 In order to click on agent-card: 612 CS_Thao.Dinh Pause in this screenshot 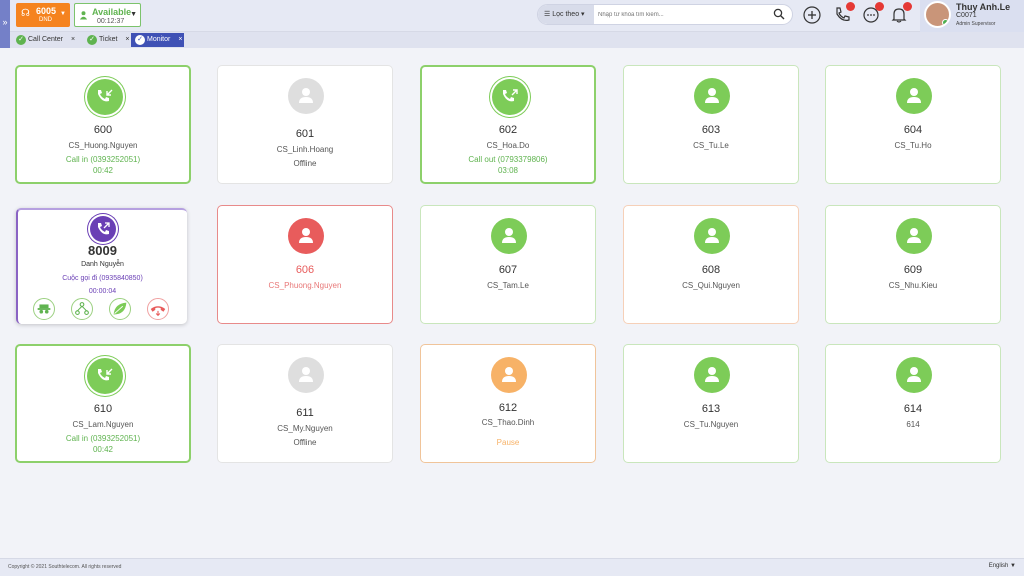, I will do `click(508, 403)`.